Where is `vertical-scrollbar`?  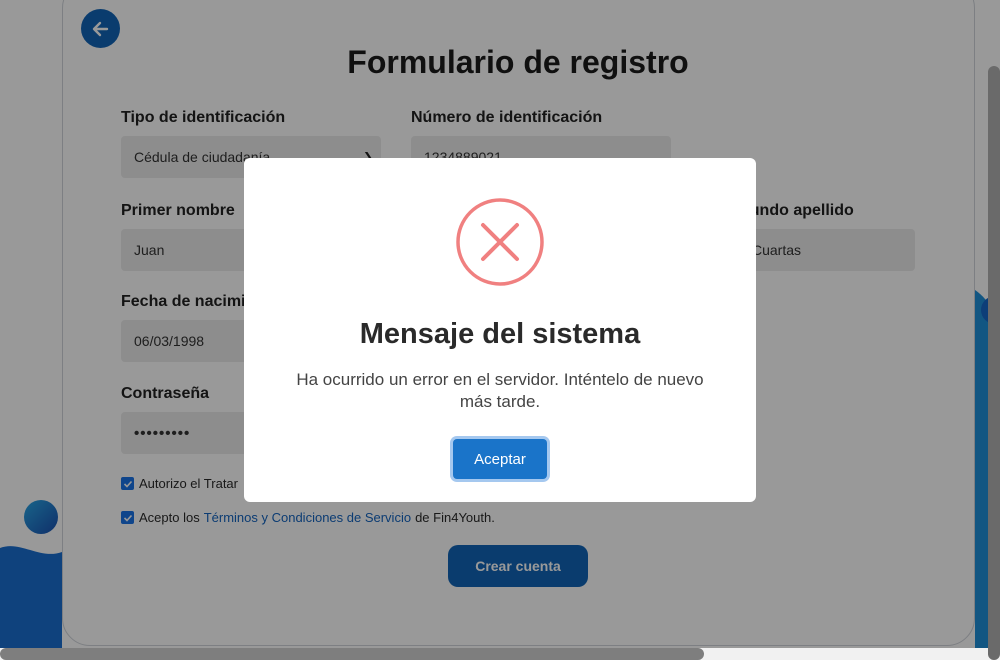
vertical-scrollbar is located at coordinates (994, 363).